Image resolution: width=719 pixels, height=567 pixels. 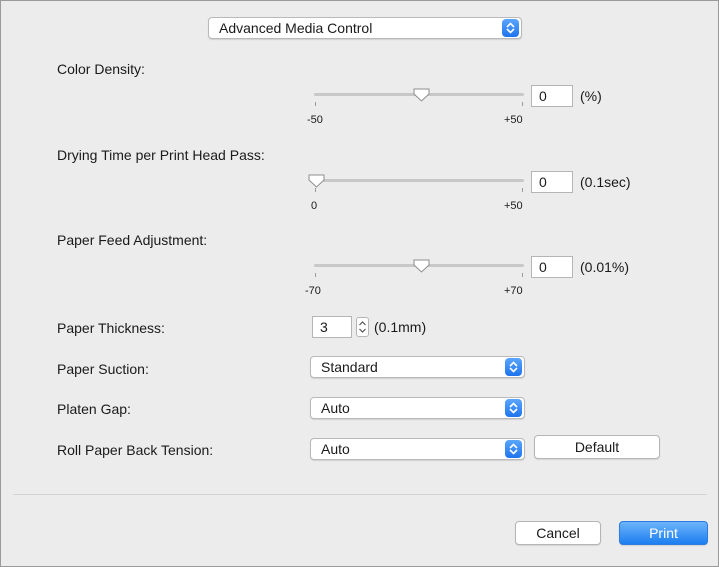 I want to click on roll-paper-tension-value: Auto, so click(x=335, y=449).